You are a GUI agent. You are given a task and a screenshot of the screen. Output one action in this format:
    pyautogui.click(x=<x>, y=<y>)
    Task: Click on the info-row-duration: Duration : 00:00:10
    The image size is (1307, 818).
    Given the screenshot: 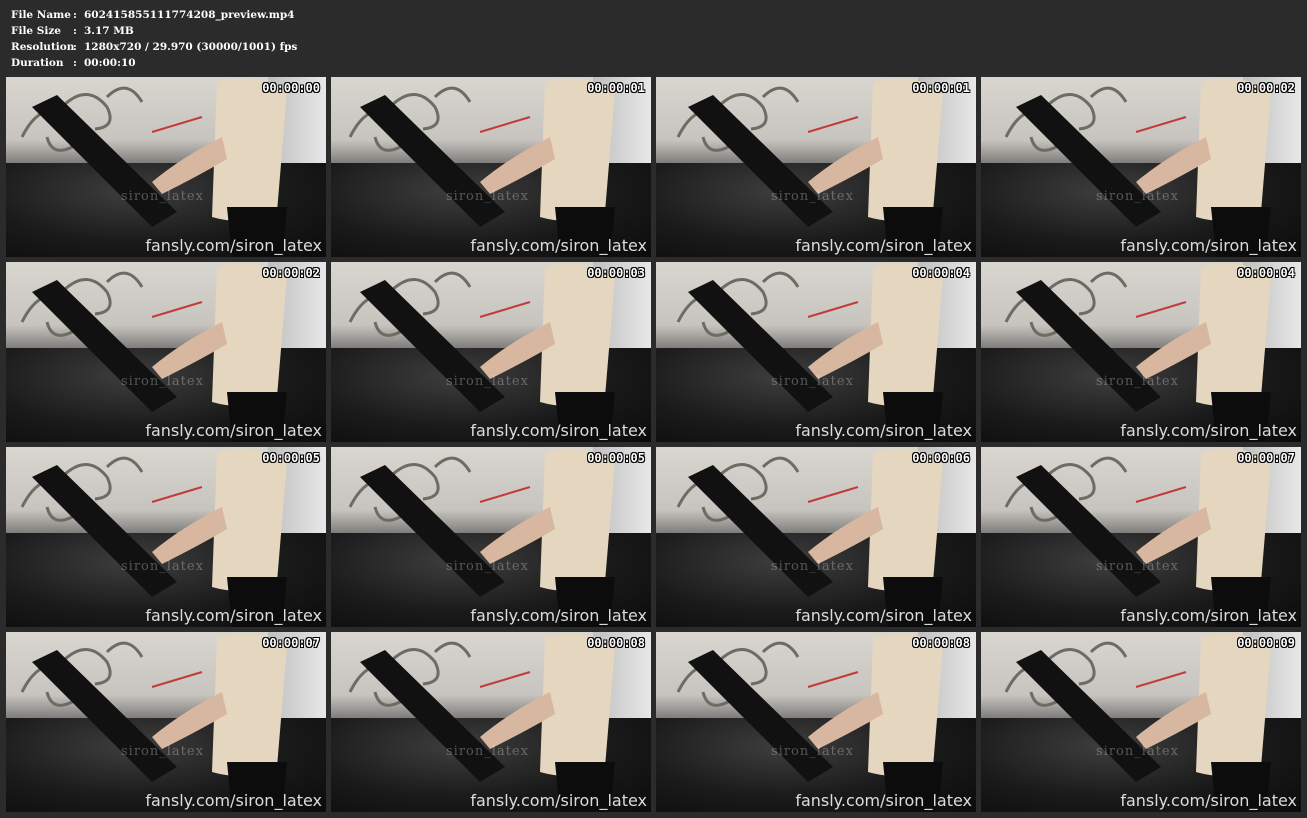 What is the action you would take?
    pyautogui.click(x=154, y=63)
    